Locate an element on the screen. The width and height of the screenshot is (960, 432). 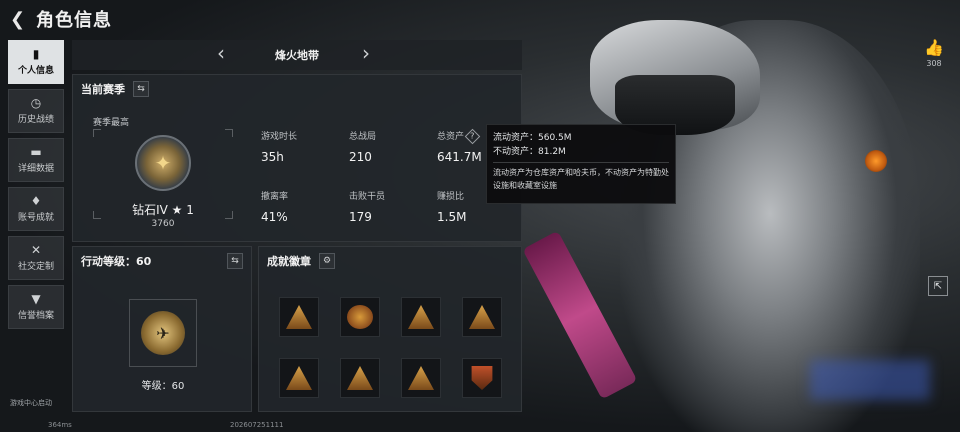
achievement-icon: ♦ is located at coordinates (36, 201).